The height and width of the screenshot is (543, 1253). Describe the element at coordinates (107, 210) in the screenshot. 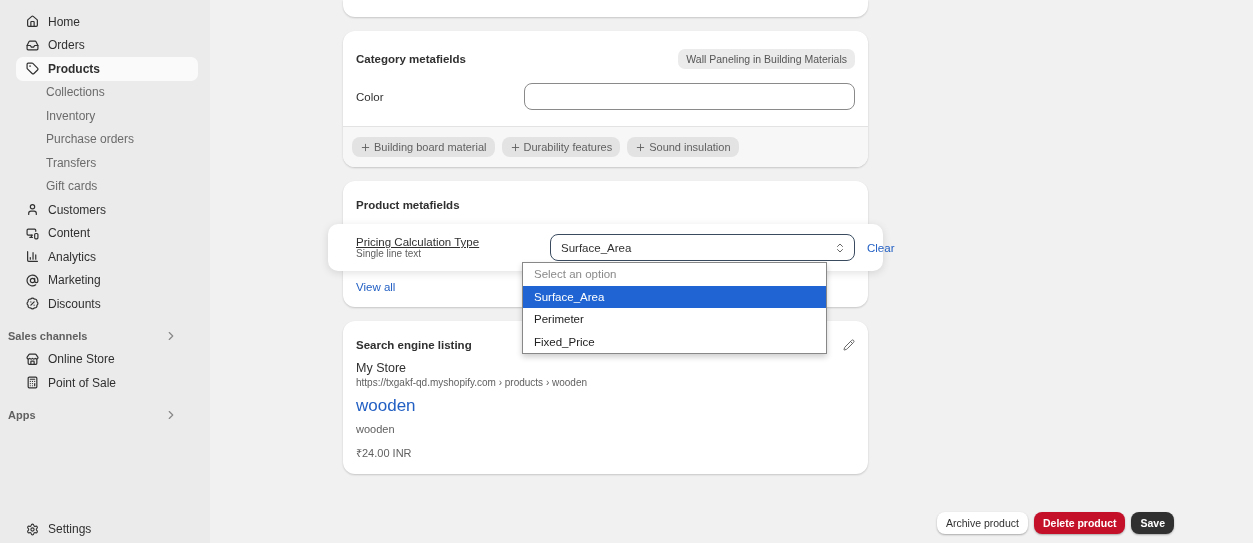

I see `nav-item: Customers` at that location.